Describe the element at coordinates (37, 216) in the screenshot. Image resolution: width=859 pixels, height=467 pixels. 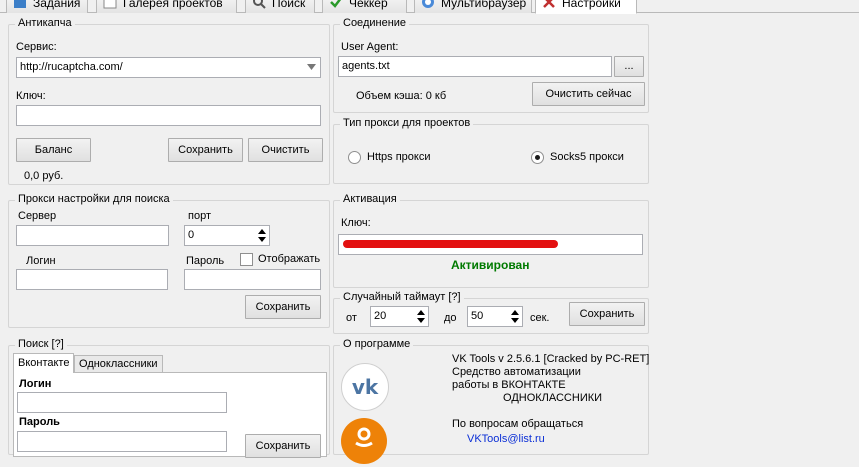
I see `server-label: Сервер` at that location.